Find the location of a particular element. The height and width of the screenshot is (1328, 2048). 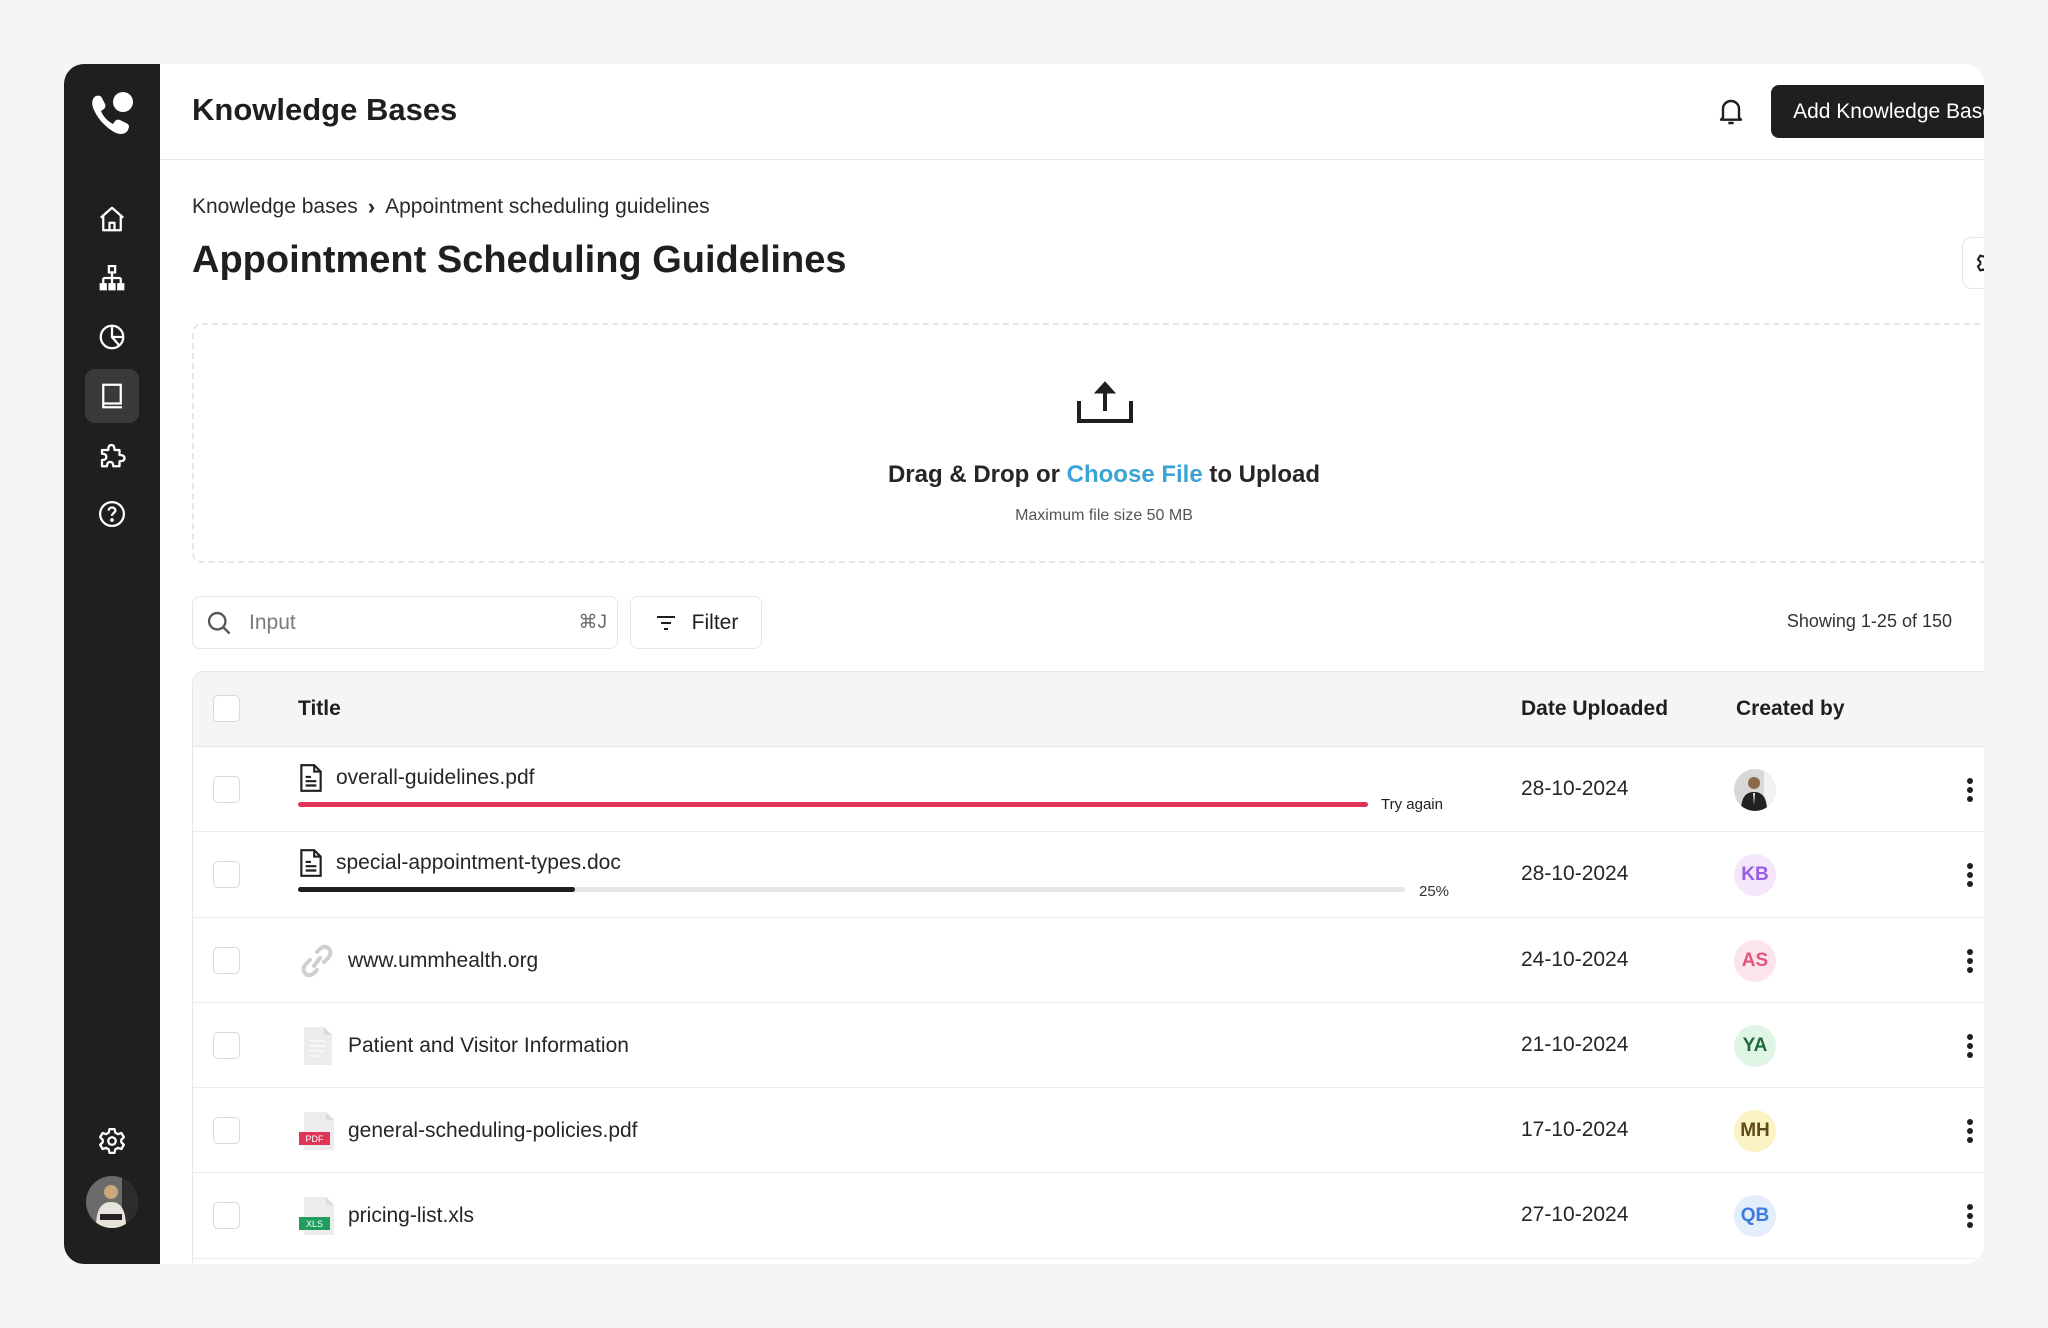

pdf-icon: PDF is located at coordinates (316, 1131).